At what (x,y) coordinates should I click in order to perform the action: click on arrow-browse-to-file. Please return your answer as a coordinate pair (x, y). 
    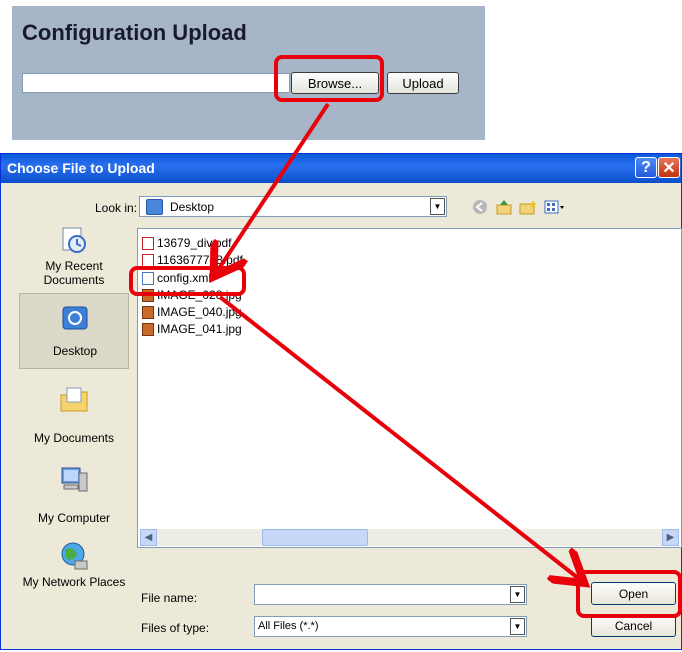
    Looking at the image, I should click on (274, 186).